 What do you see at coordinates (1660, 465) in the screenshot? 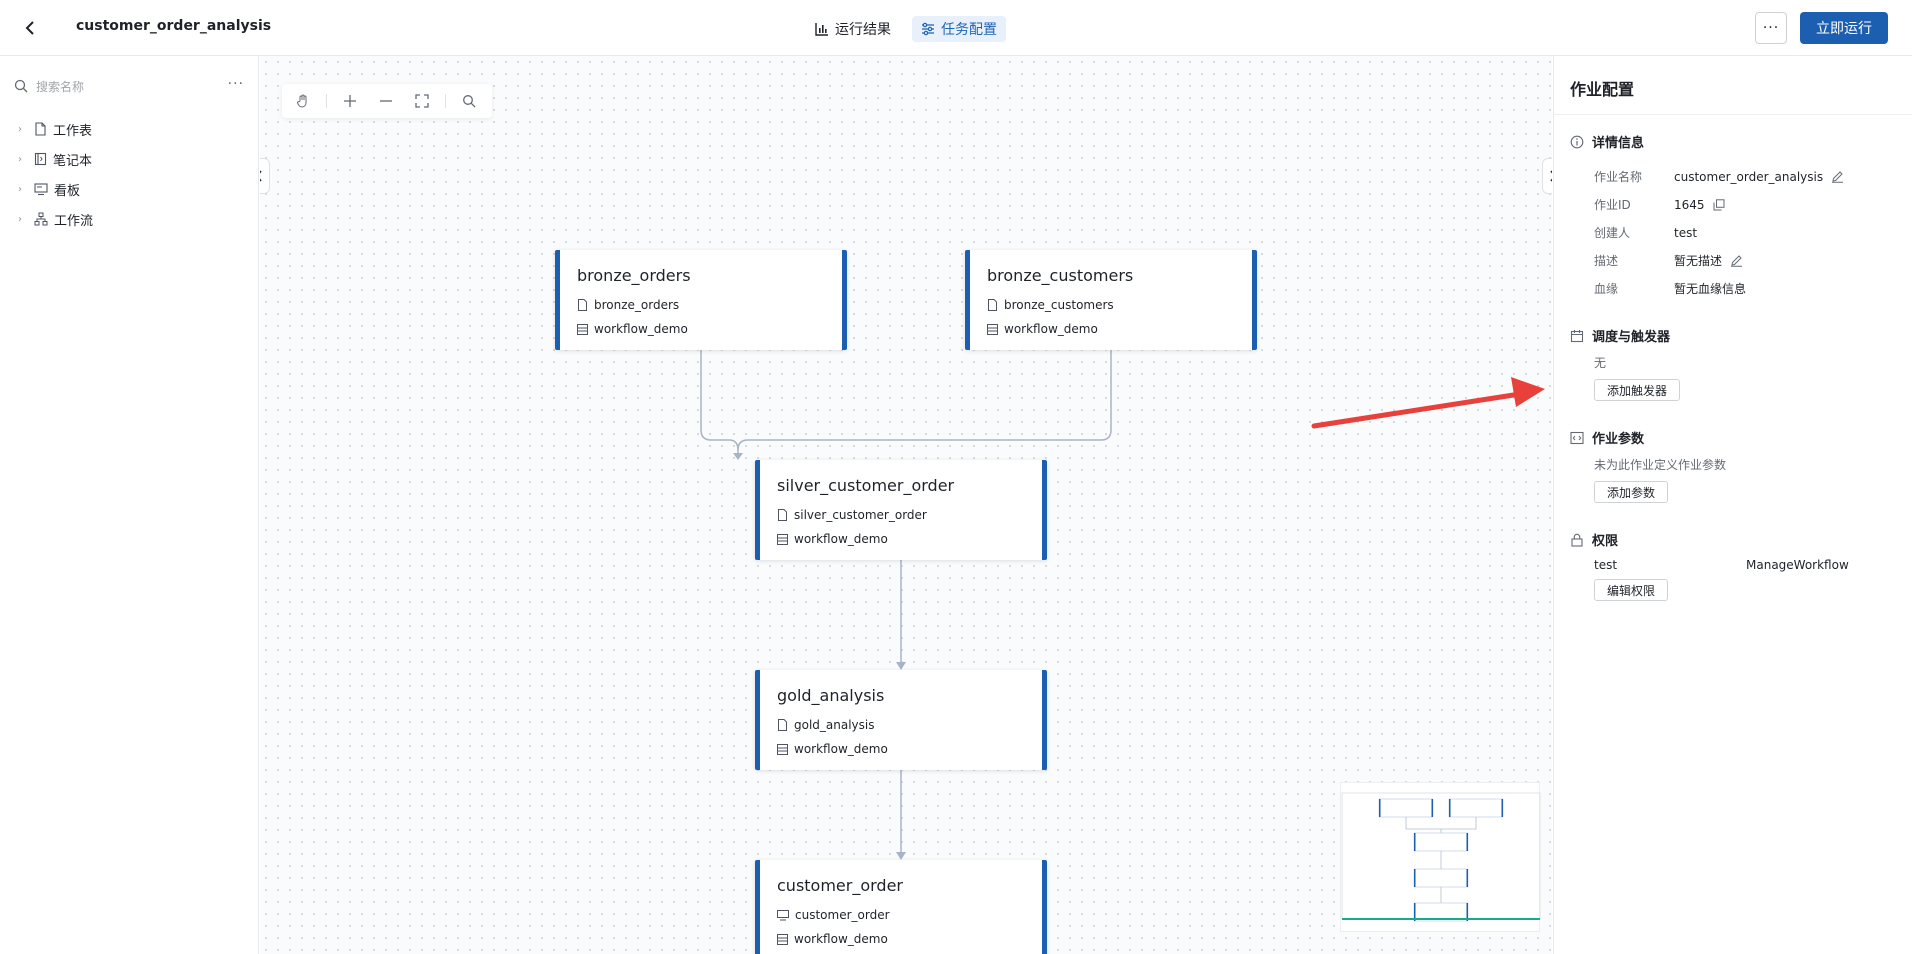
I see `params-empty-text: 未为此作业定义作业参数` at bounding box center [1660, 465].